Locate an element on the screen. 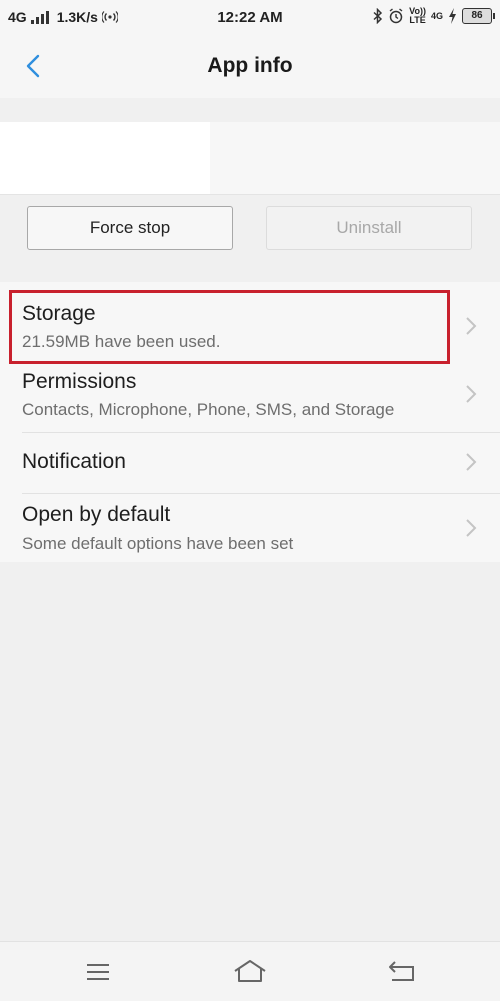 The image size is (500, 1001). home-button is located at coordinates (250, 972).